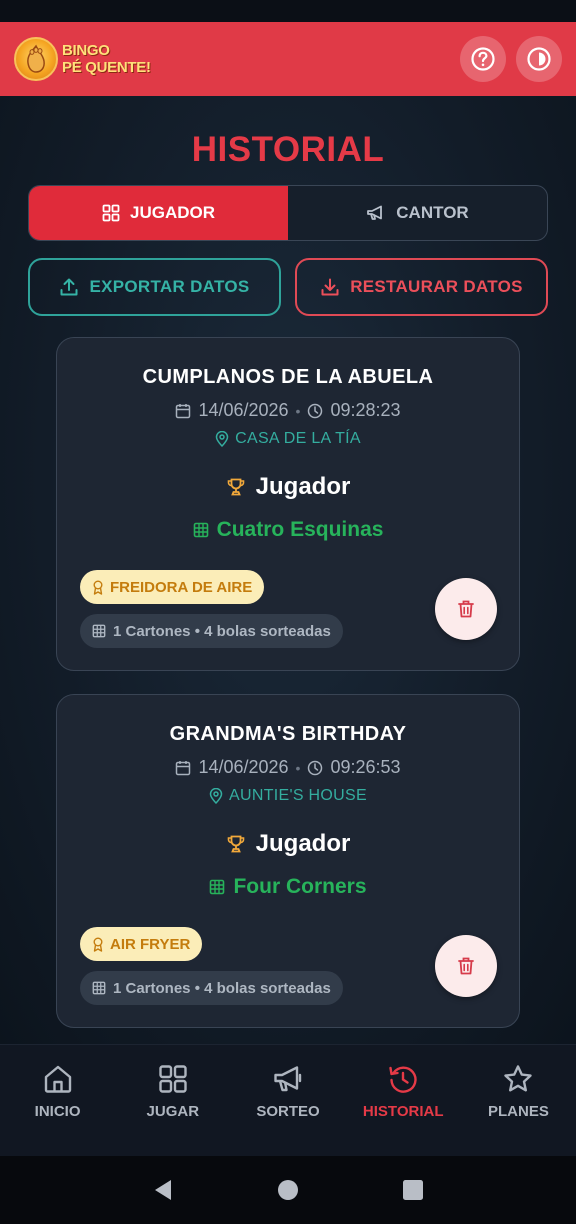  Describe the element at coordinates (169, 286) in the screenshot. I see `export-data-label: EXPORTAR DATOS` at that location.